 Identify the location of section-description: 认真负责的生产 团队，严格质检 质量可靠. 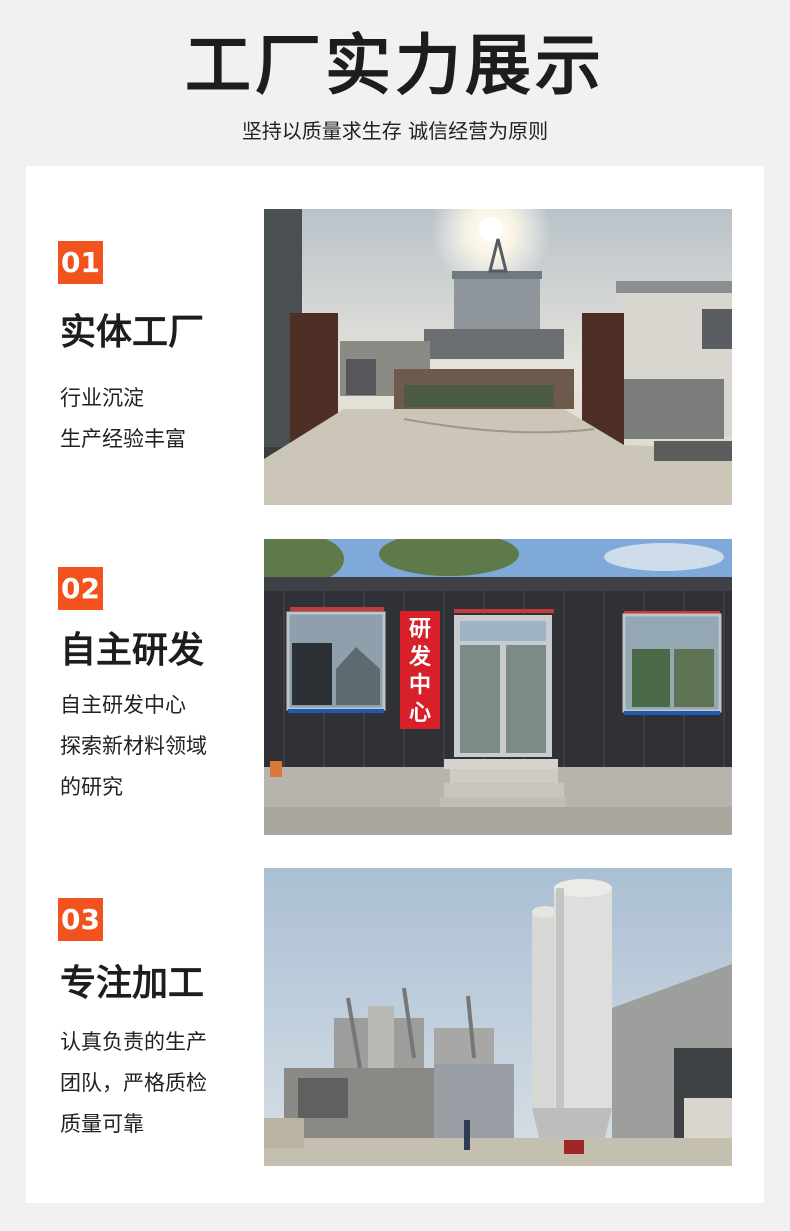
(133, 1083).